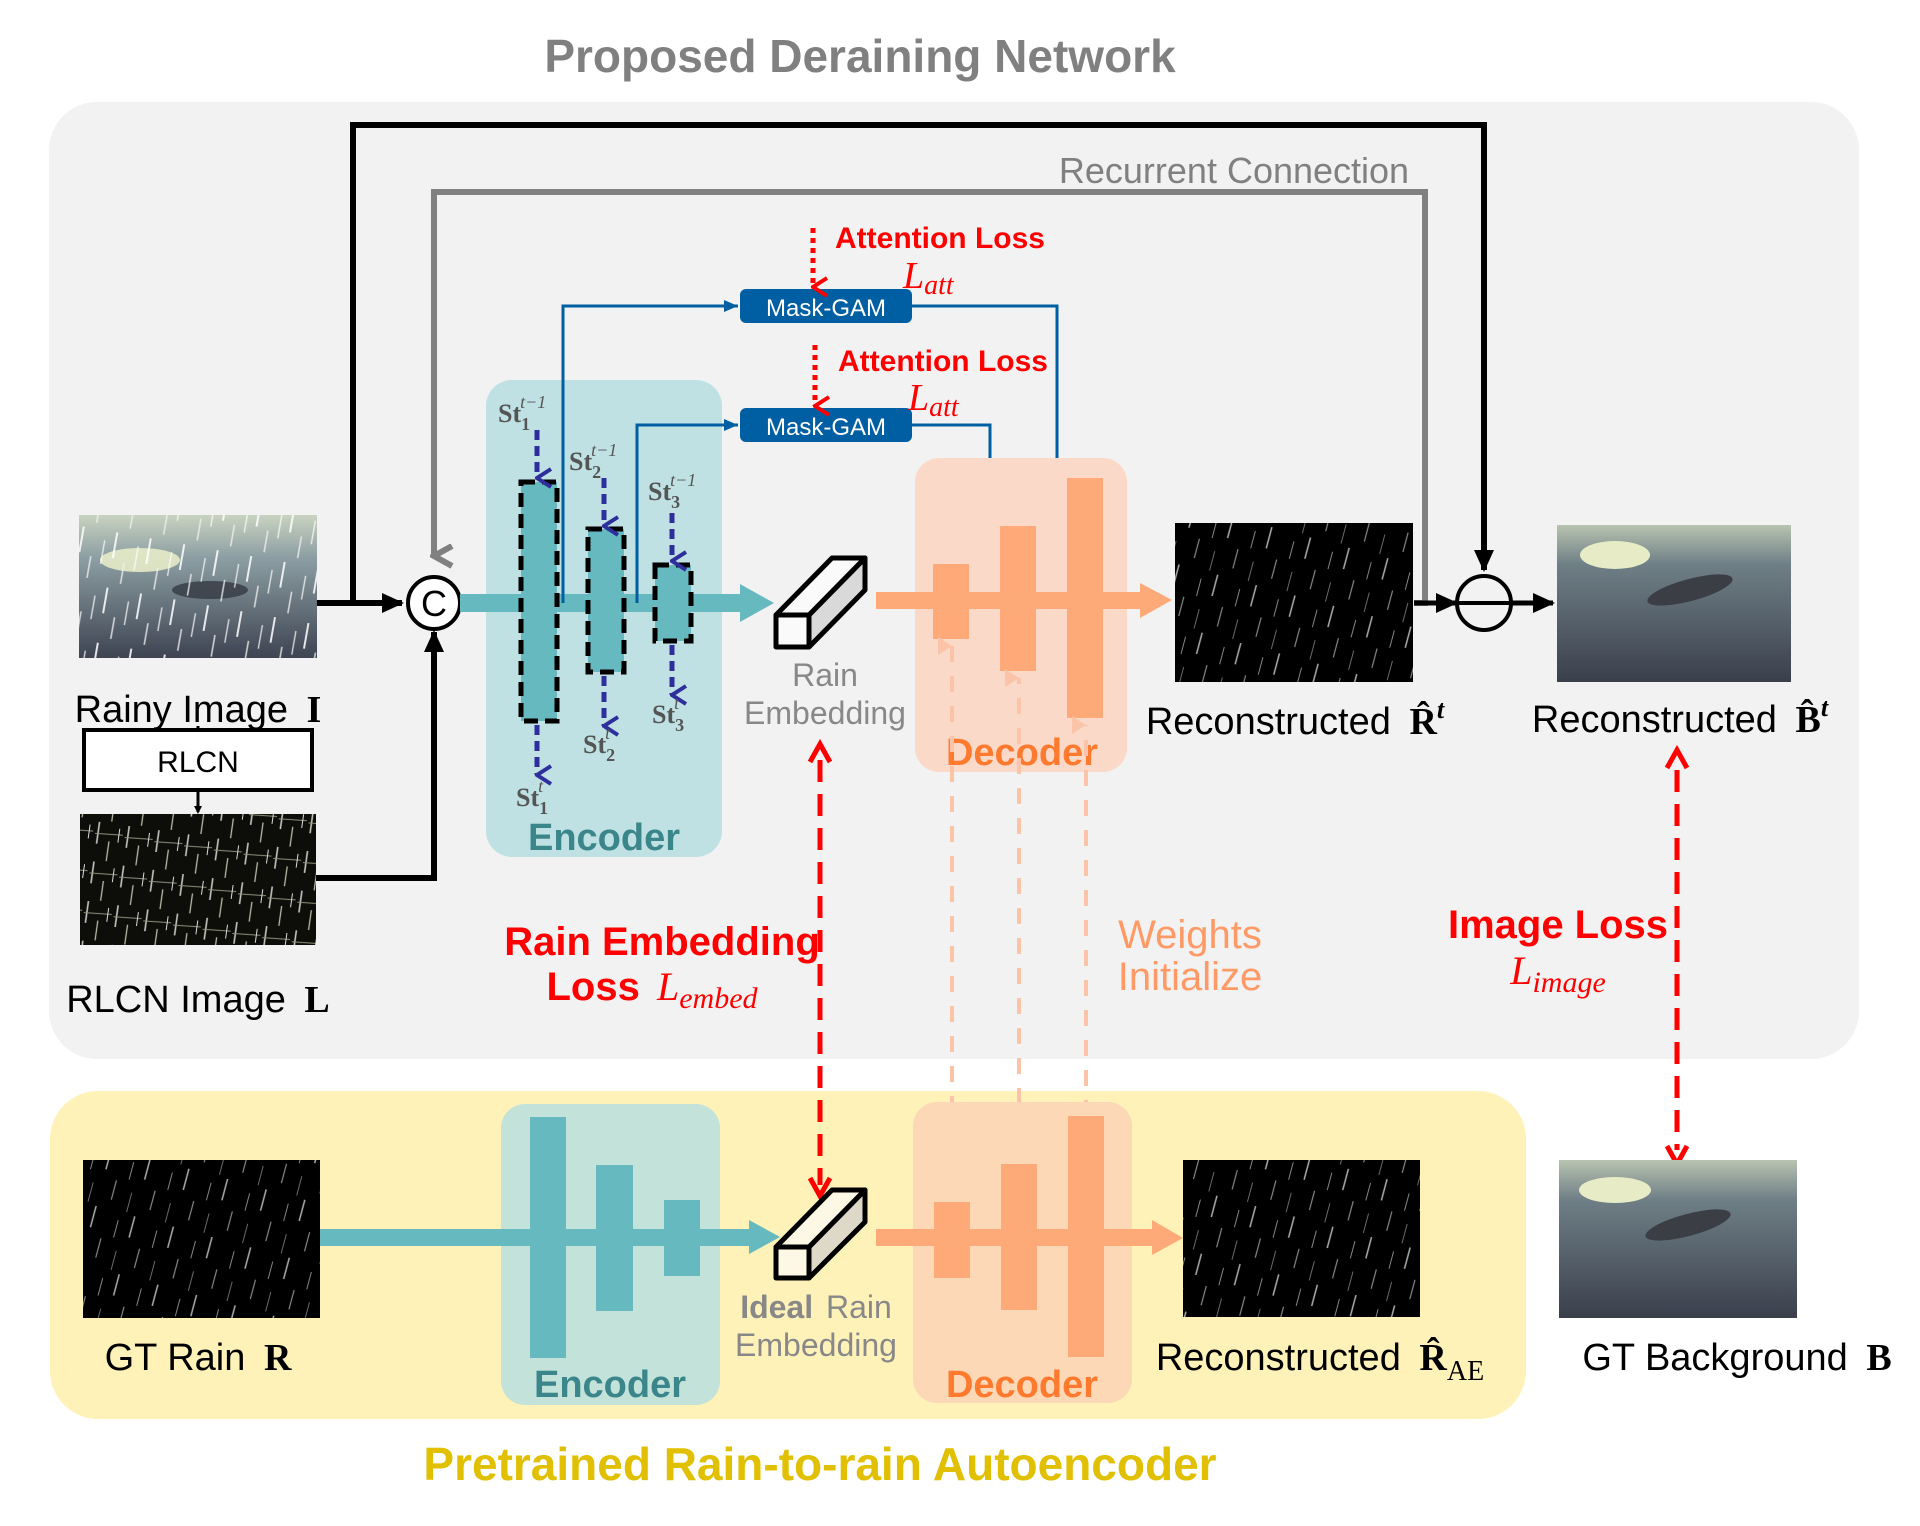  What do you see at coordinates (1736, 1358) in the screenshot?
I see `gt-background-label: GT Background B` at bounding box center [1736, 1358].